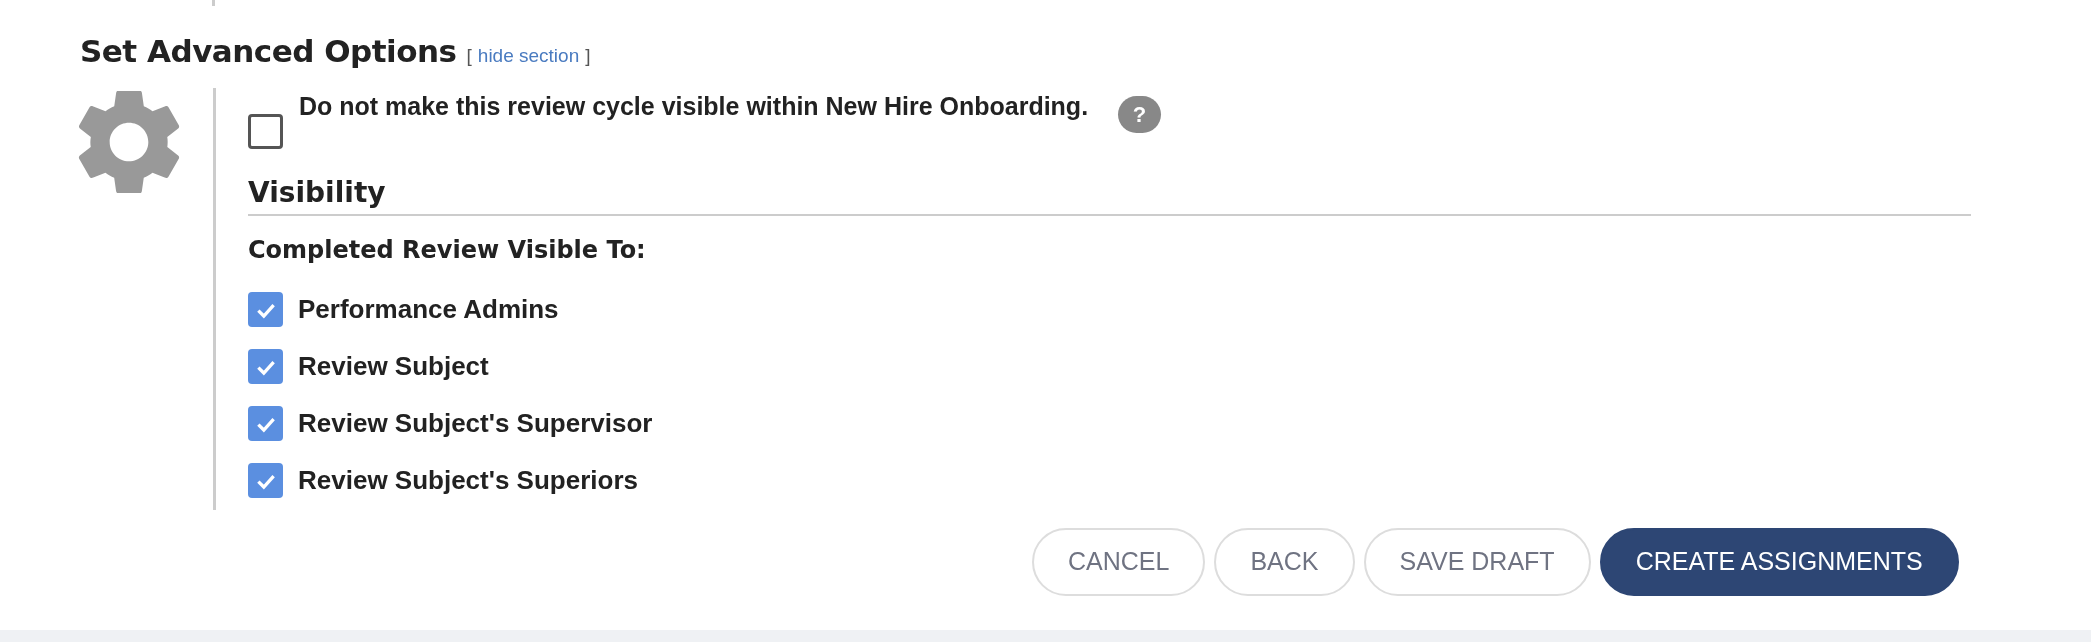  What do you see at coordinates (468, 480) in the screenshot?
I see `option-label: Review Subject's Superiors` at bounding box center [468, 480].